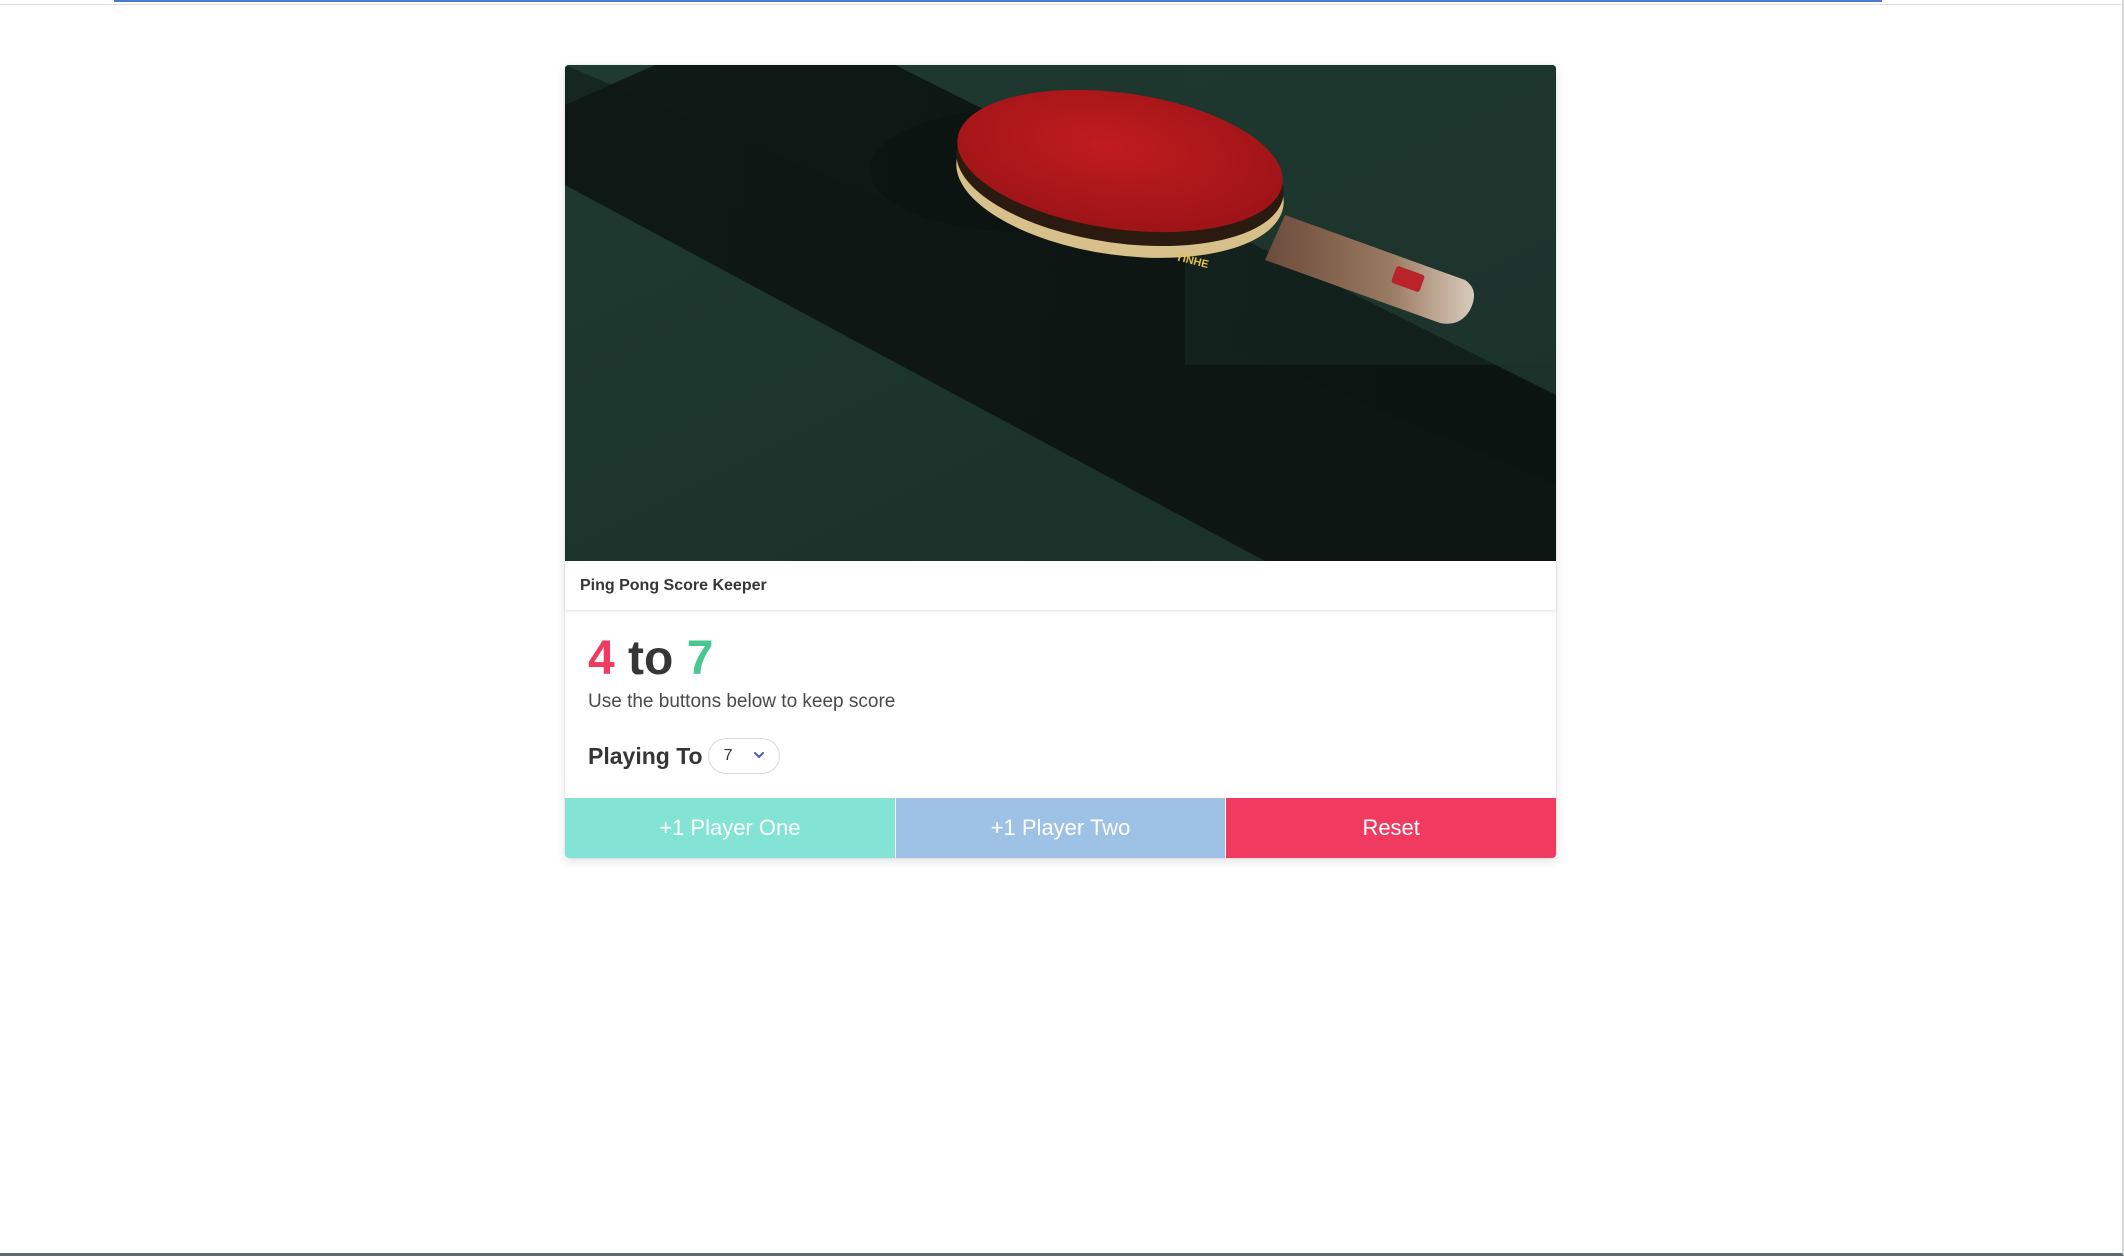  I want to click on playing-to-value: 7, so click(728, 755).